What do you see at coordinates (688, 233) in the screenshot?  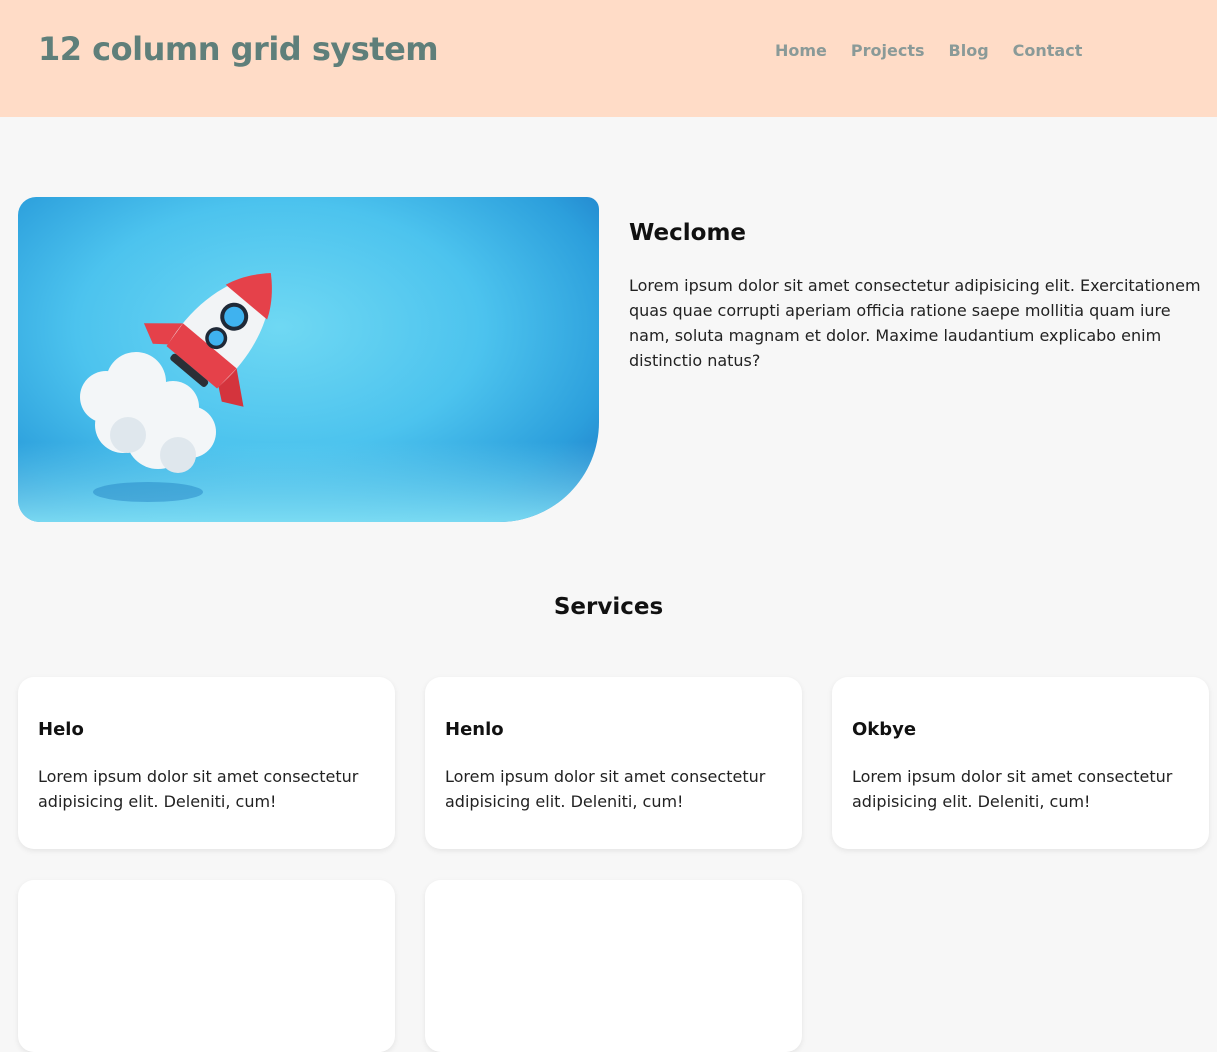 I see `welcome-heading: Weclome` at bounding box center [688, 233].